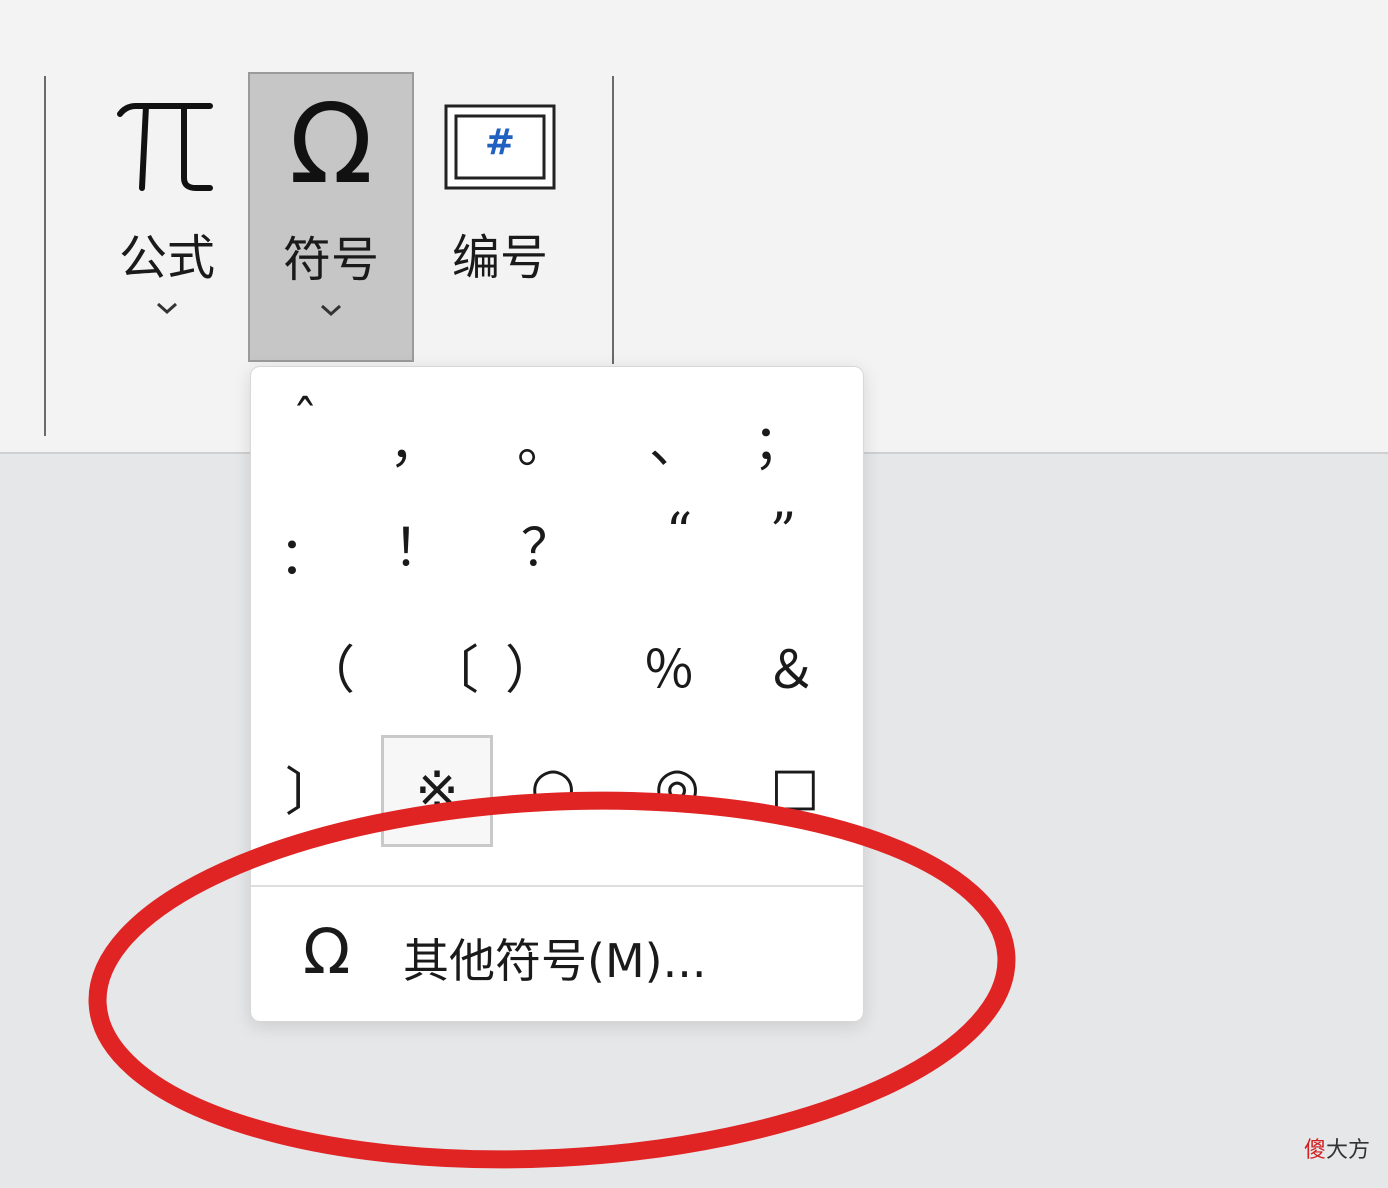  Describe the element at coordinates (531, 665) in the screenshot. I see `symbol-cell: ）` at that location.